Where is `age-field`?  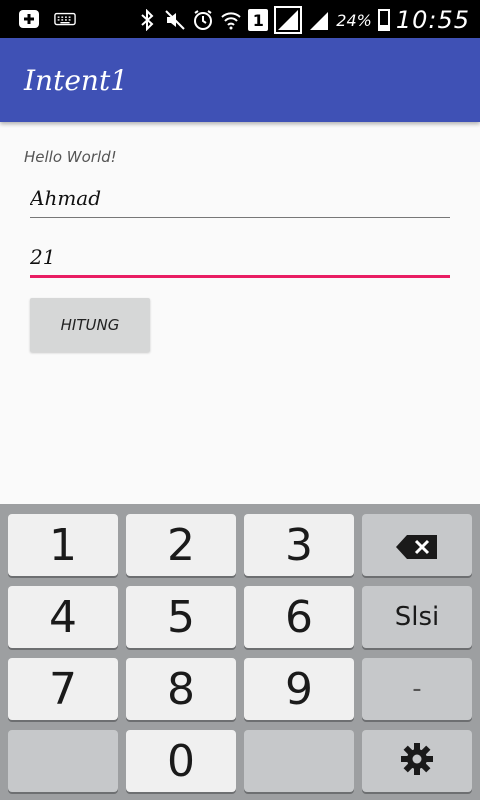 age-field is located at coordinates (240, 258).